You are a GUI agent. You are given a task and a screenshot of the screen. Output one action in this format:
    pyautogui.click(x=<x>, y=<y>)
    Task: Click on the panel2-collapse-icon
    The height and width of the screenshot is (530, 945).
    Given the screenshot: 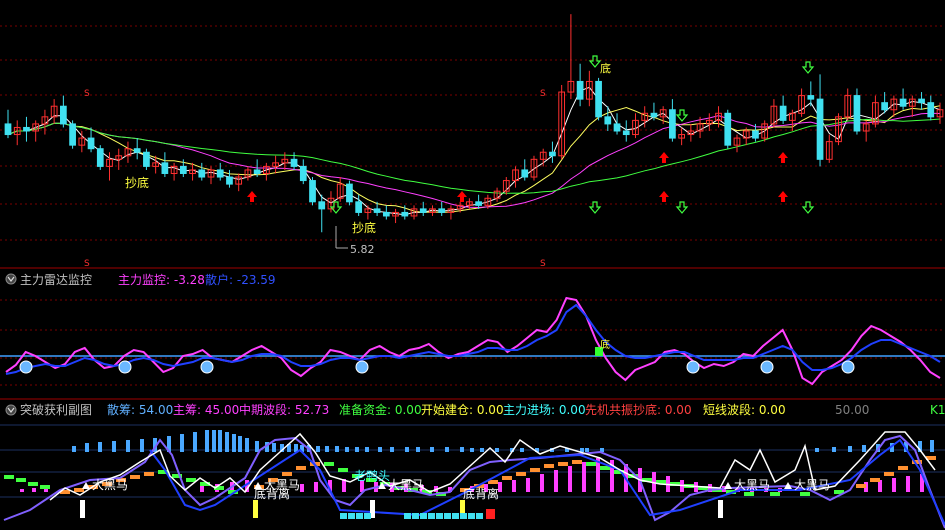 What is the action you would take?
    pyautogui.click(x=11, y=279)
    